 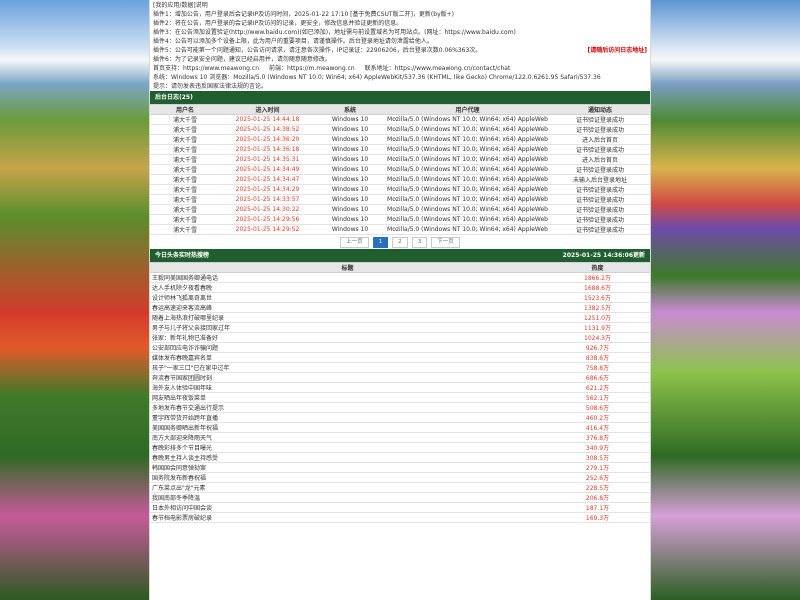 What do you see at coordinates (354, 242) in the screenshot?
I see `pagination-prev: 上一页` at bounding box center [354, 242].